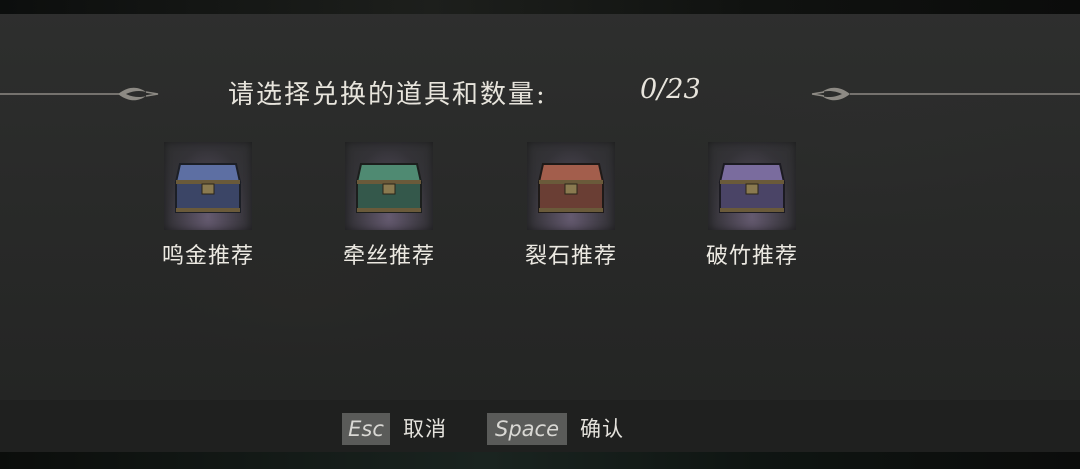  What do you see at coordinates (945, 94) in the screenshot?
I see `right-ornament-icon` at bounding box center [945, 94].